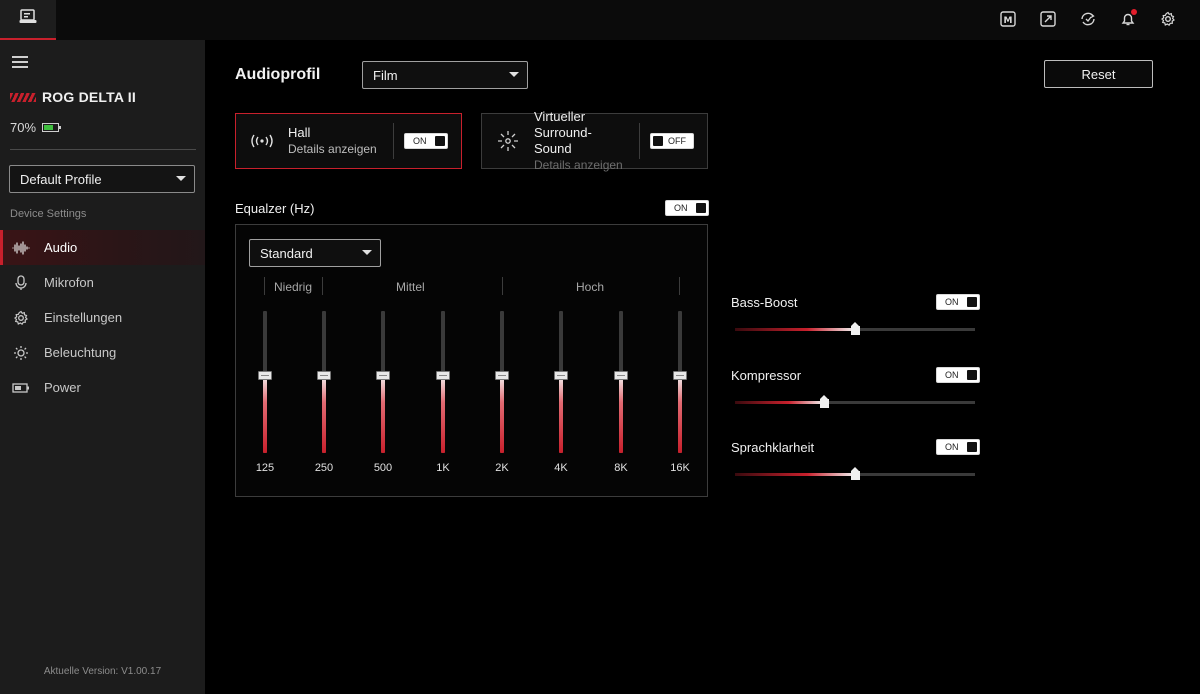 This screenshot has height=694, width=1200. What do you see at coordinates (586, 165) in the screenshot?
I see `surround-details-link: Details anzeigen` at bounding box center [586, 165].